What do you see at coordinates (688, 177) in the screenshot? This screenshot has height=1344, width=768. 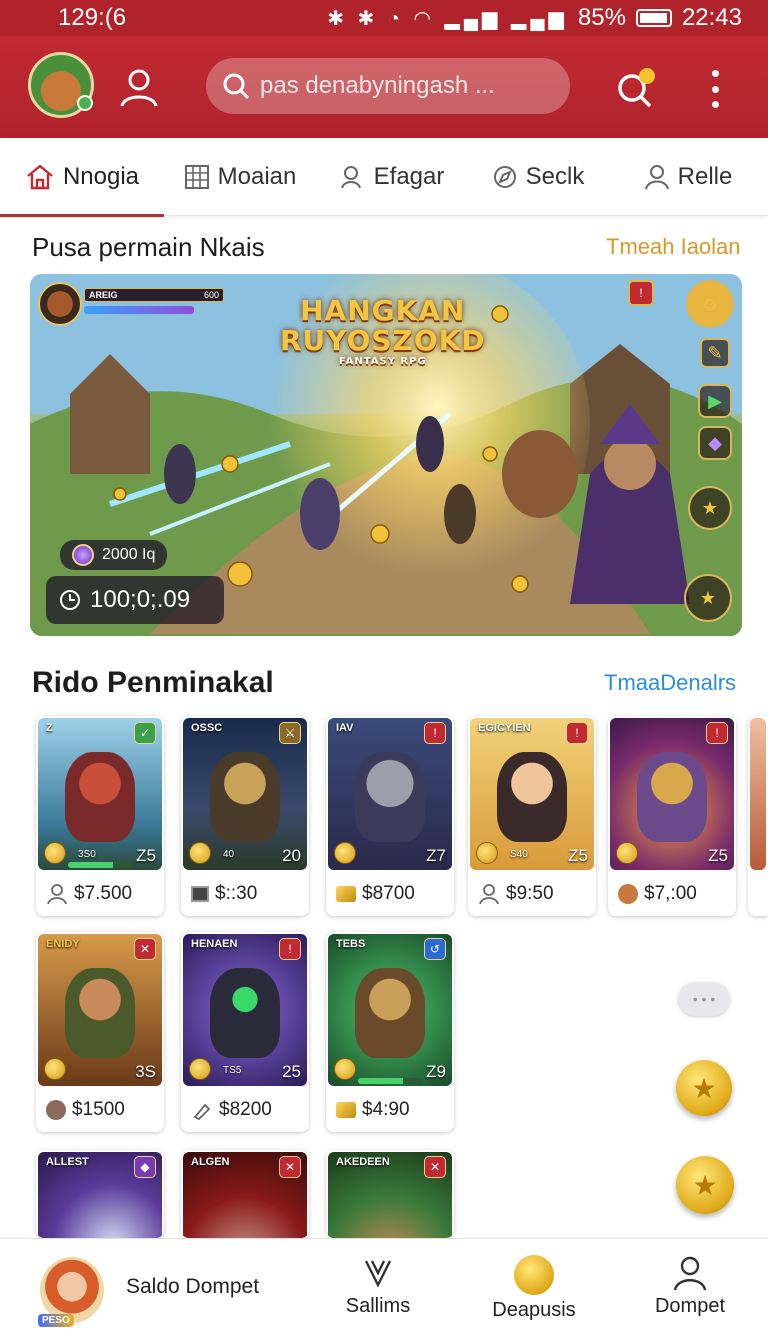 I see `tab-relle: Relle` at bounding box center [688, 177].